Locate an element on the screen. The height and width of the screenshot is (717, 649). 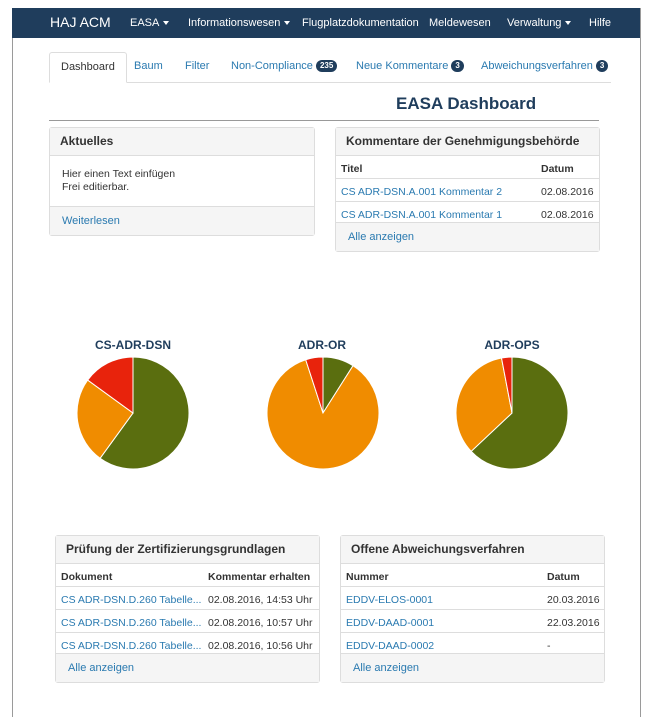
body-text: Frei editierbar. is located at coordinates (96, 187).